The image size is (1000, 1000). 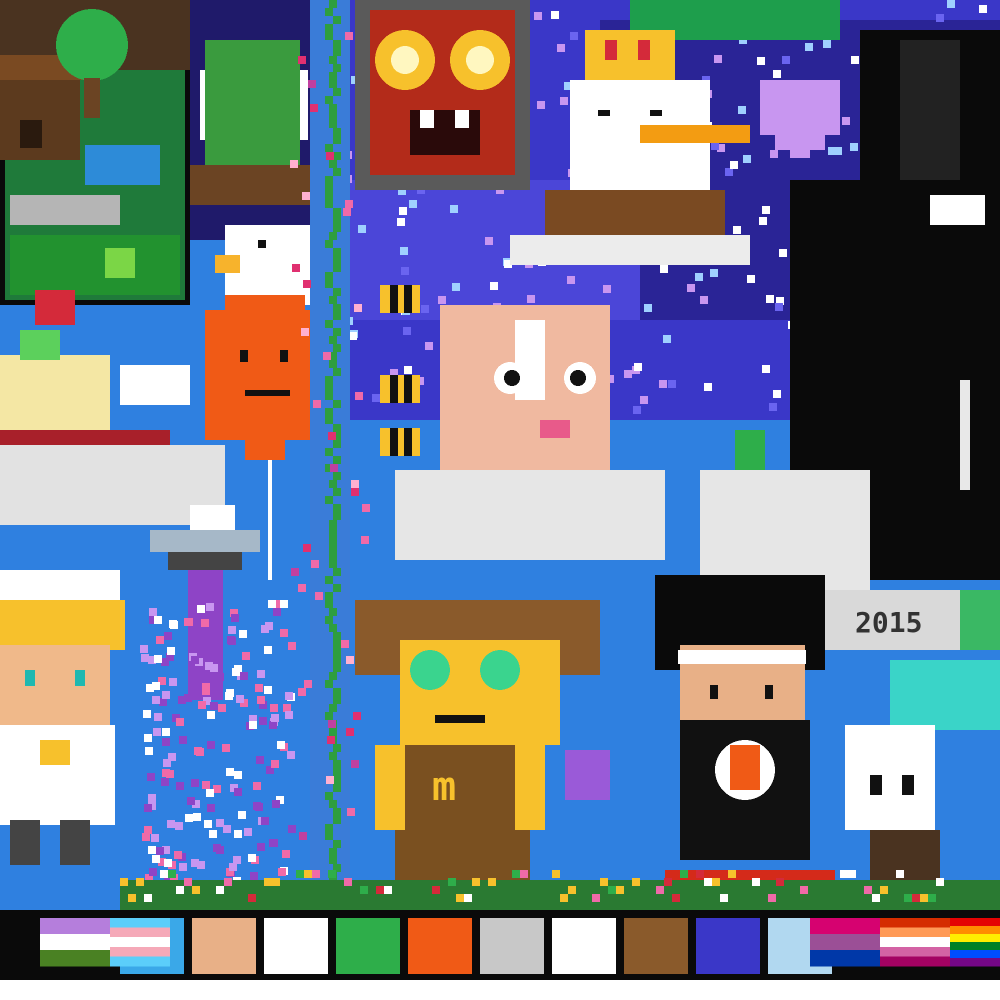 What do you see at coordinates (31, 134) in the screenshot?
I see `house-door` at bounding box center [31, 134].